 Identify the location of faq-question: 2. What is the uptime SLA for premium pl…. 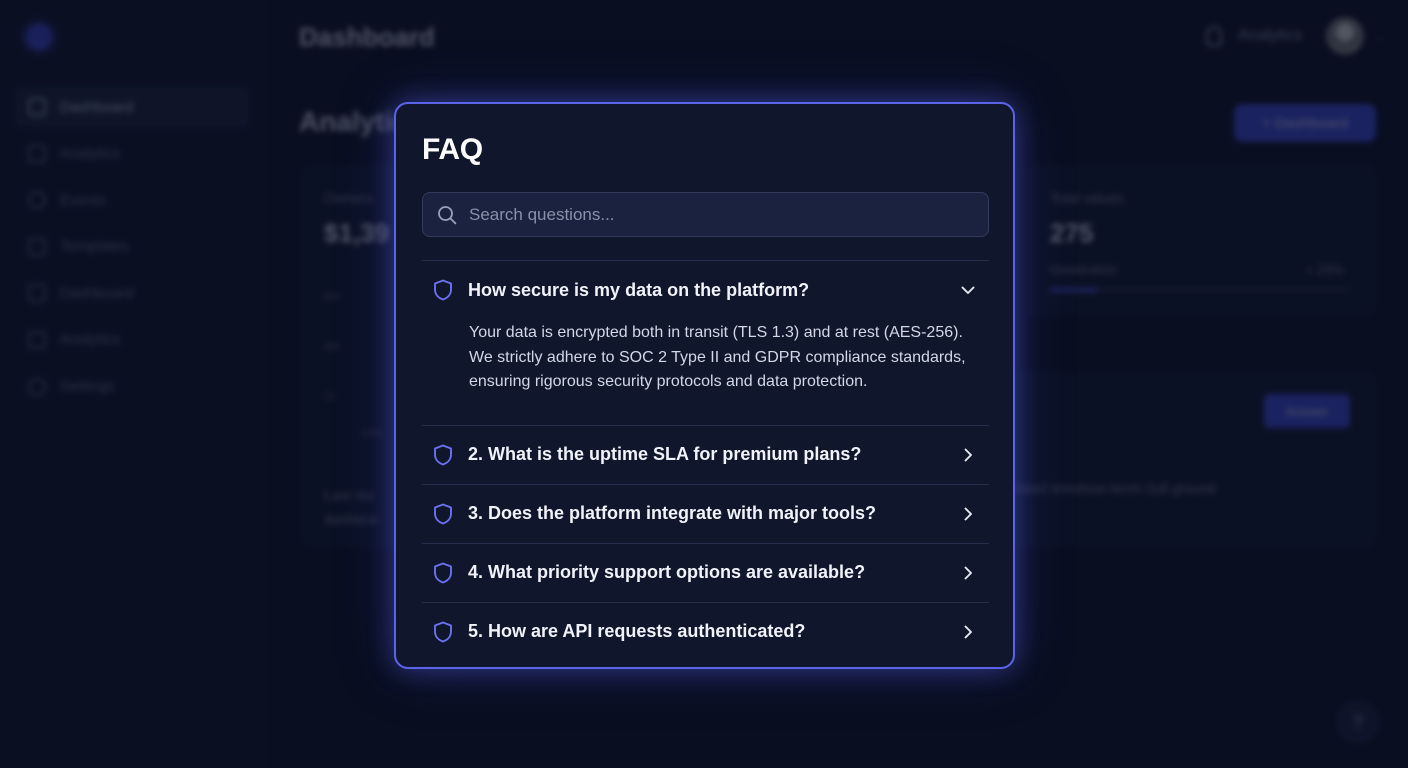
(665, 454).